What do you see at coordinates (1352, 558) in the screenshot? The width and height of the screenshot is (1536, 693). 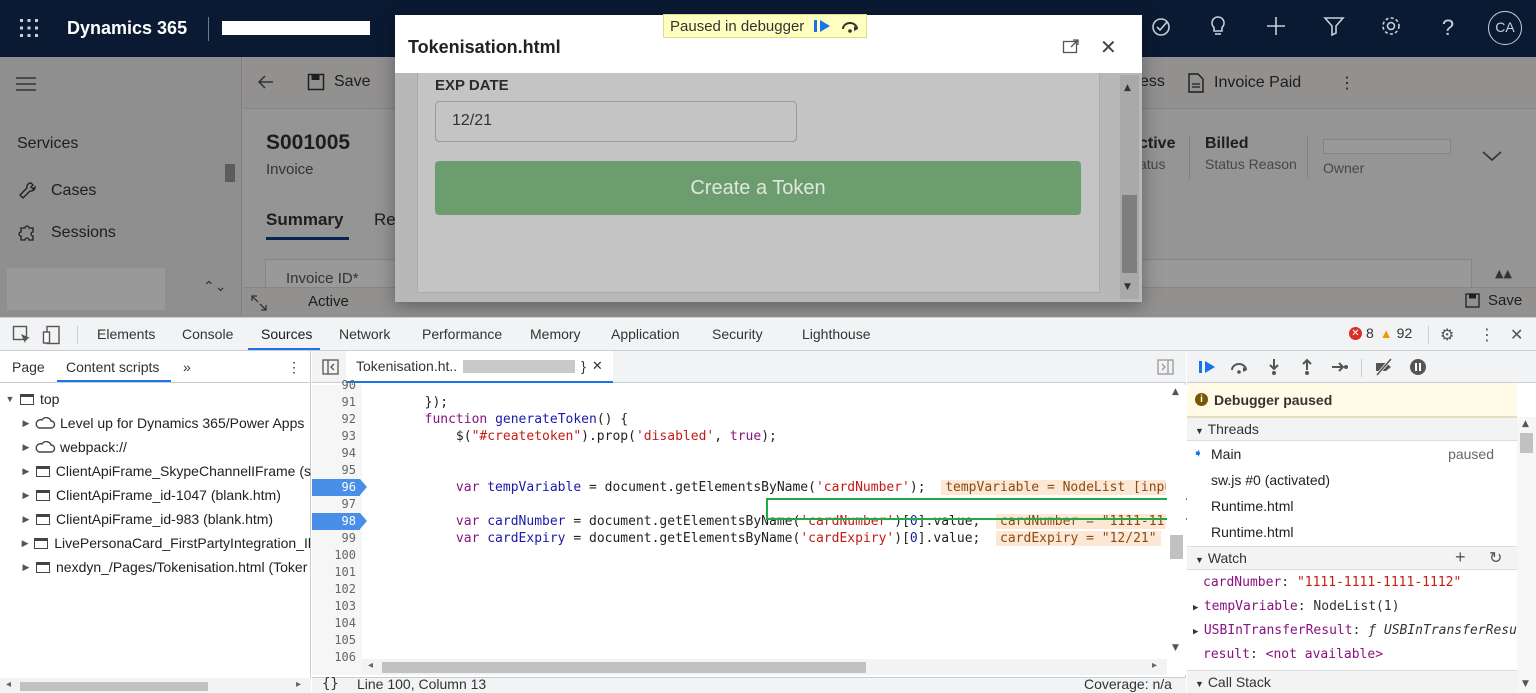 I see `watch-section-header: ▼ Watch + ↻` at bounding box center [1352, 558].